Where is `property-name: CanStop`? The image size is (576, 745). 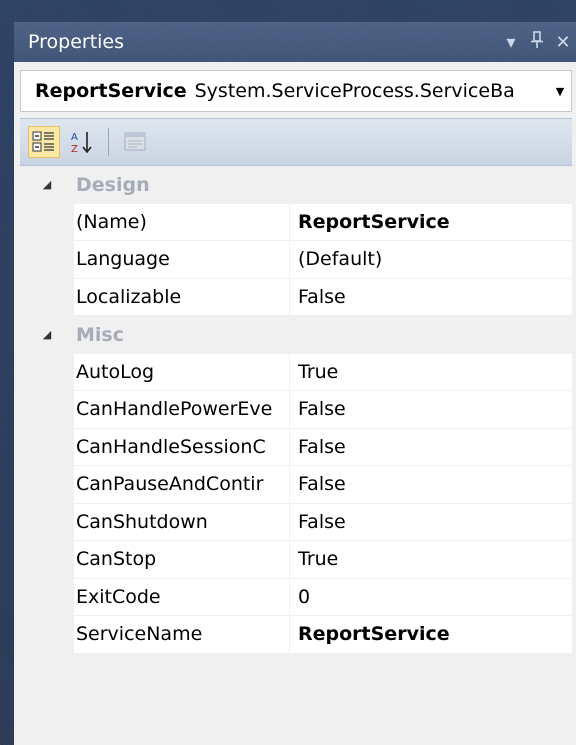 property-name: CanStop is located at coordinates (182, 560).